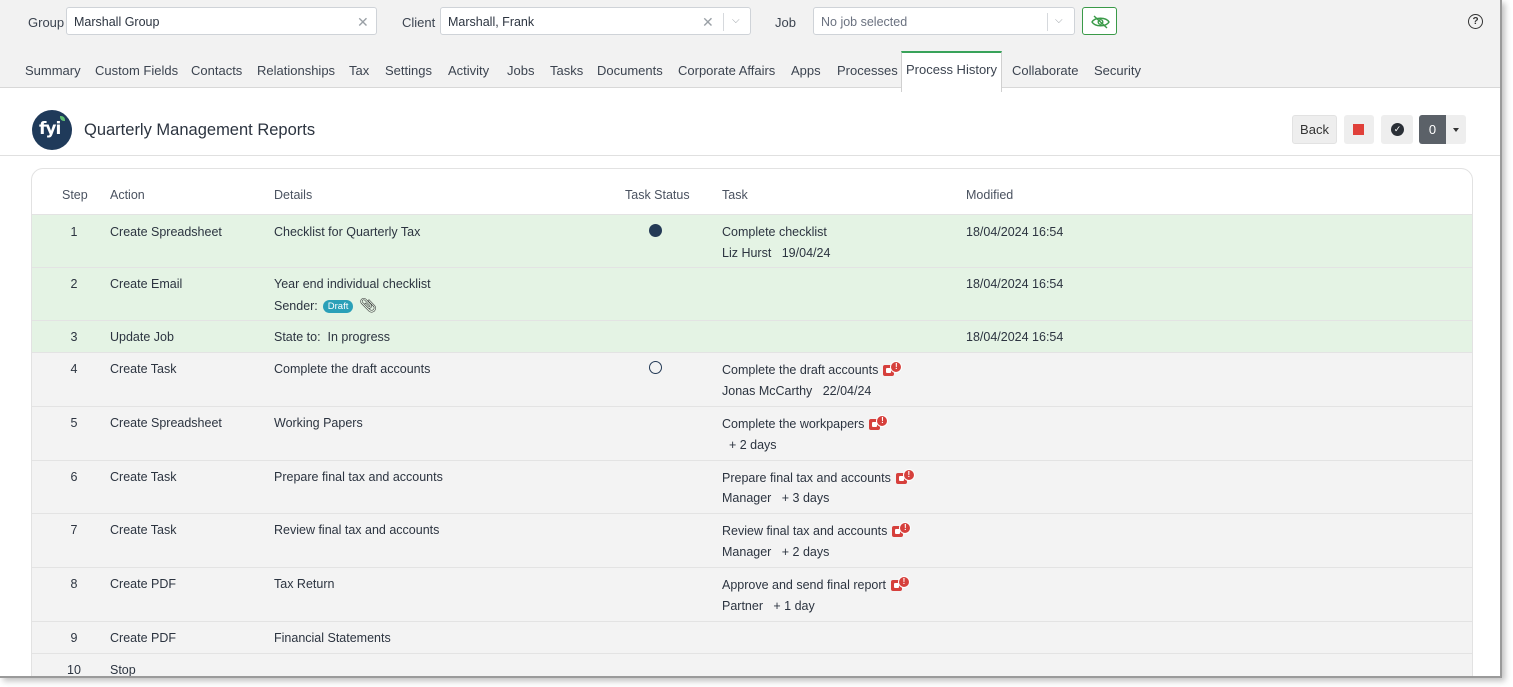  What do you see at coordinates (74, 423) in the screenshot?
I see `step-number: 5` at bounding box center [74, 423].